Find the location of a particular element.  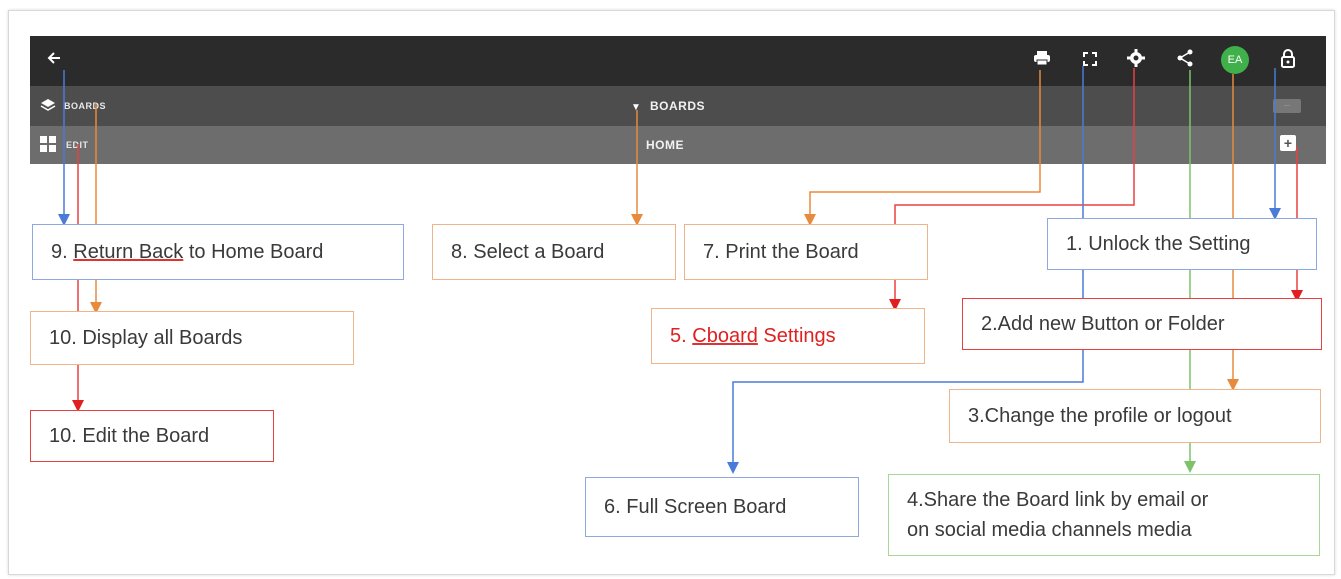

callout-9: 9. Return Back to Home Board is located at coordinates (218, 252).